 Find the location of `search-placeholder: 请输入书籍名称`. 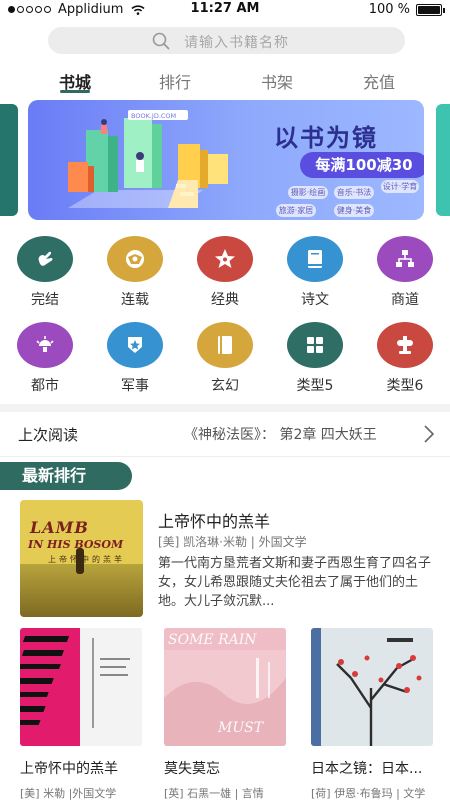

search-placeholder: 请输入书籍名称 is located at coordinates (236, 43).